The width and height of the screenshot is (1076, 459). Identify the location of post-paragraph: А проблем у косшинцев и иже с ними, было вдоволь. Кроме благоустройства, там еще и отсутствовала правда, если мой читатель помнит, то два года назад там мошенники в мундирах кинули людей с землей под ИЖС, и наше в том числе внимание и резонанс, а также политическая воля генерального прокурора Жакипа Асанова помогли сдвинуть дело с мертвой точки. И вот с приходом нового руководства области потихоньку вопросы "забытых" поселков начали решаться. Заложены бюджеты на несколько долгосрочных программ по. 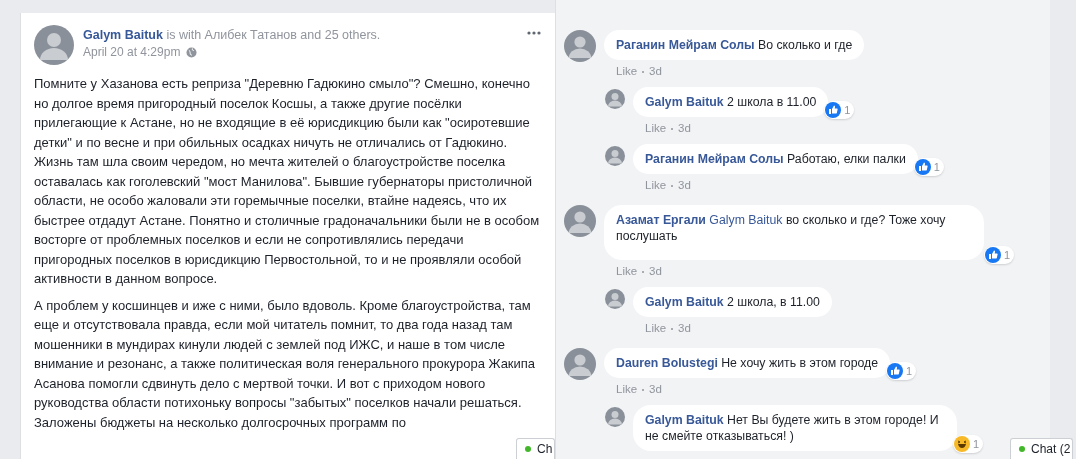
(285, 364).